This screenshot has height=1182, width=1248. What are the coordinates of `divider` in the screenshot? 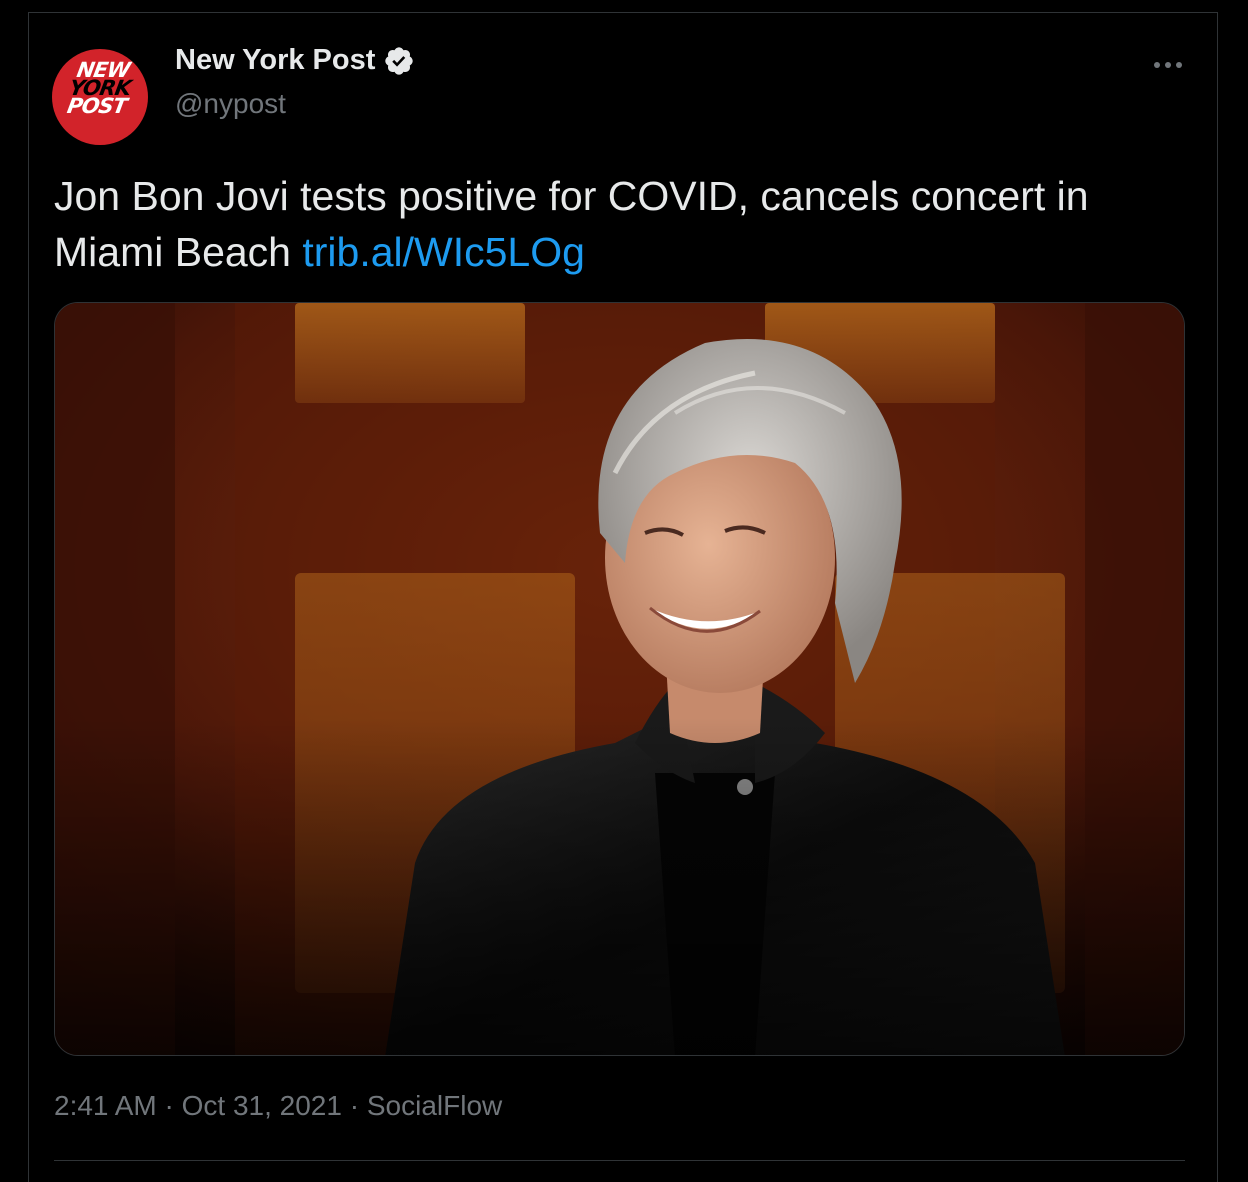 It's located at (619, 1160).